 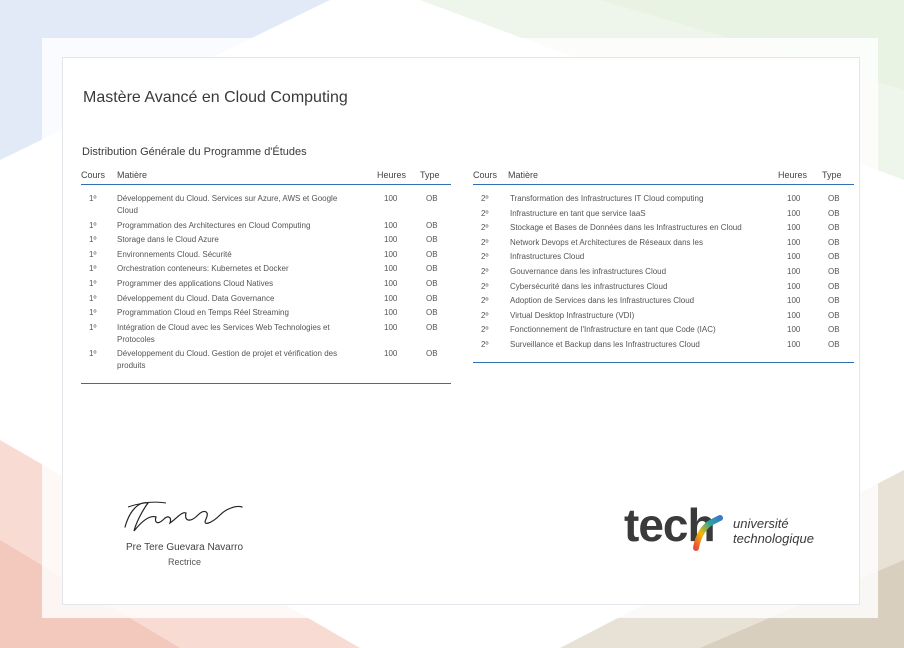 What do you see at coordinates (523, 175) in the screenshot?
I see `header-matiere: Matière` at bounding box center [523, 175].